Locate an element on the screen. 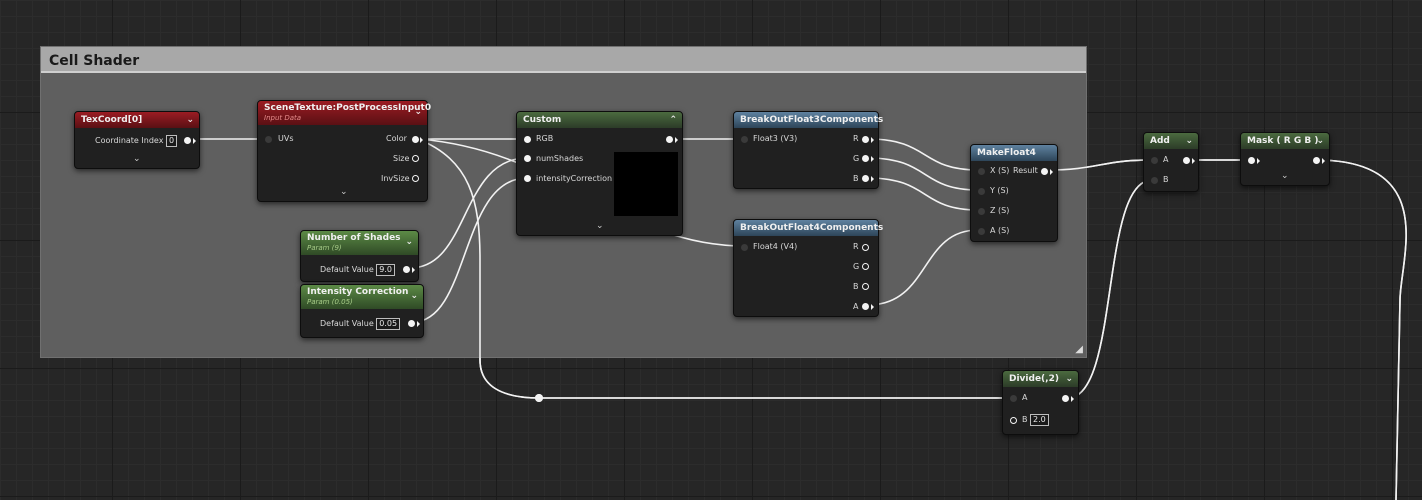  float3-pin is located at coordinates (744, 139).